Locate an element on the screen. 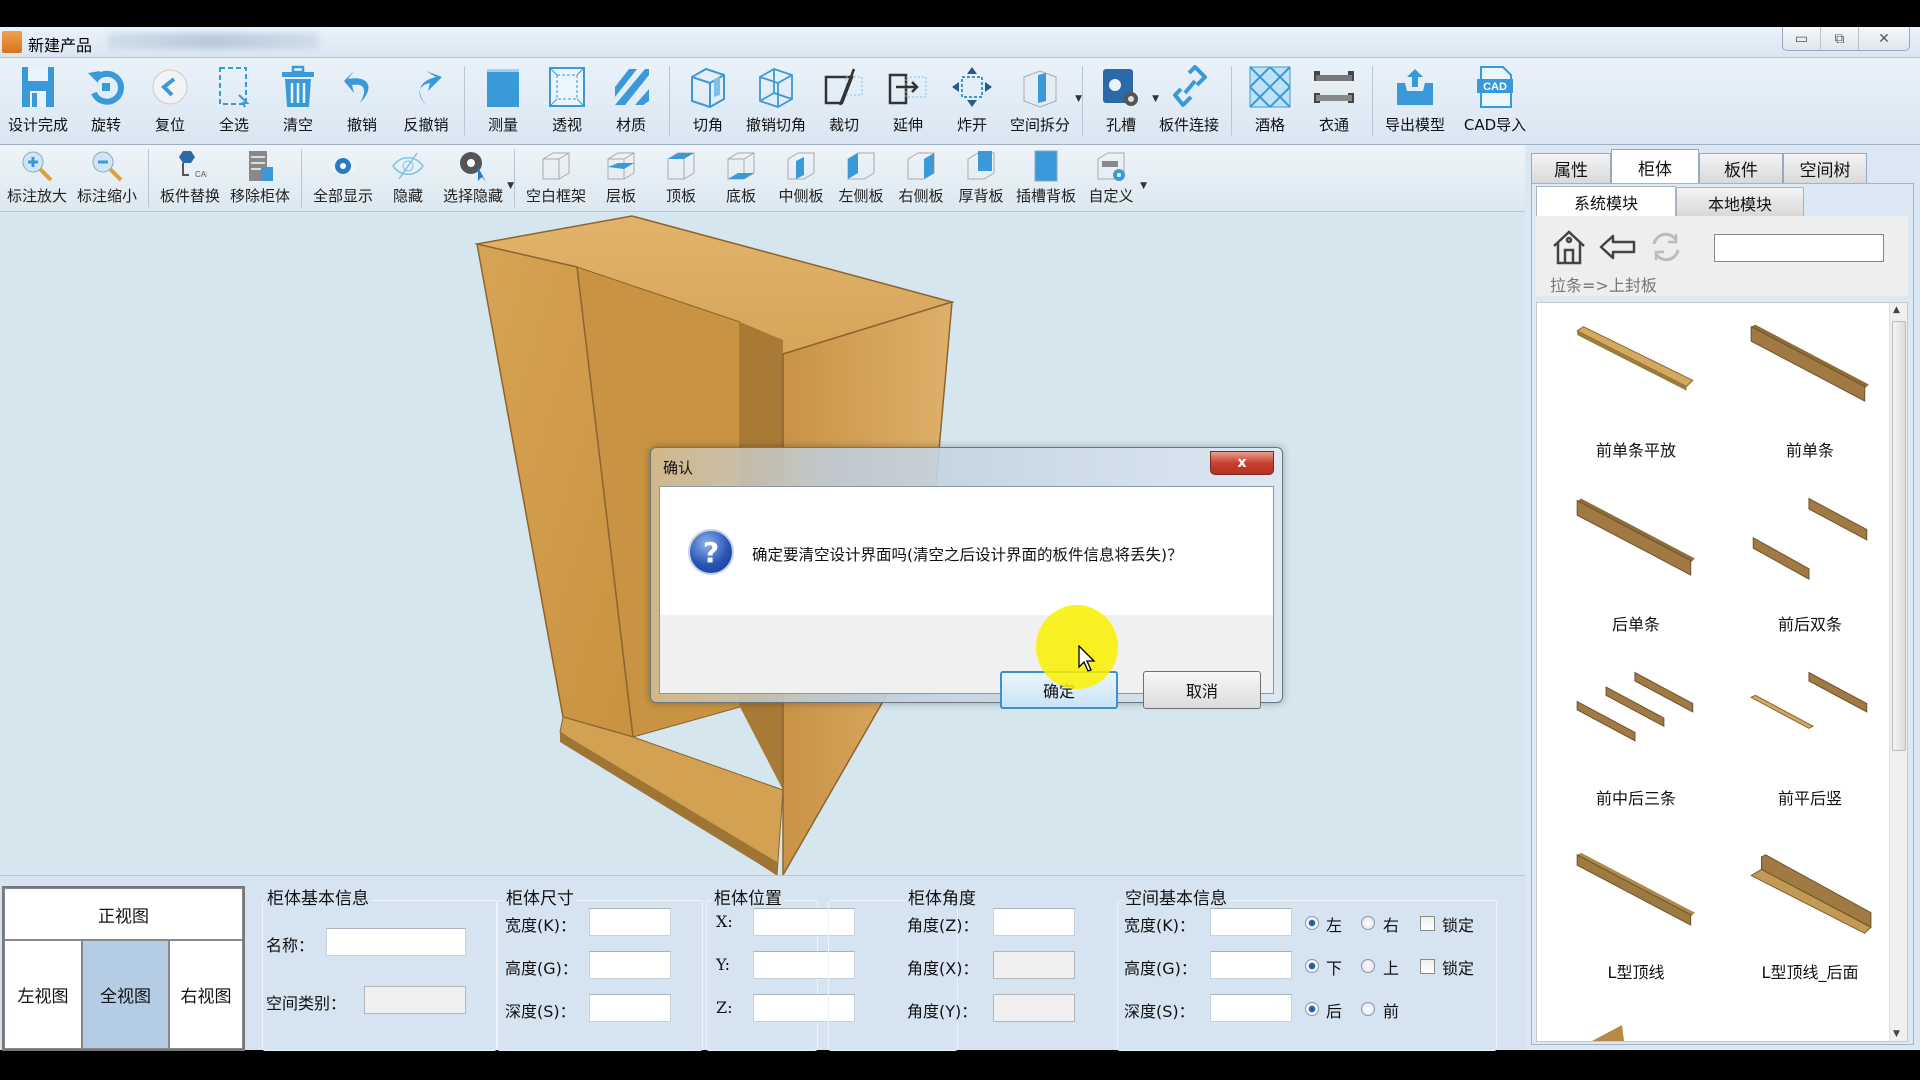  board-connect-button: 板件连接 is located at coordinates (1189, 101).